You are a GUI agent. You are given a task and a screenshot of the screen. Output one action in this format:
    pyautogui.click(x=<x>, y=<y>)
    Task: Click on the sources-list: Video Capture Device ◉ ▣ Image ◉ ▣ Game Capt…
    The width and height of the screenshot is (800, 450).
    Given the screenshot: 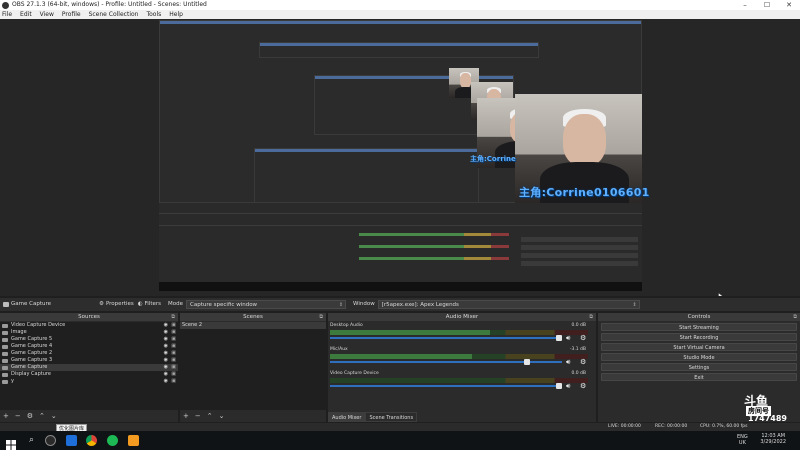 What is the action you would take?
    pyautogui.click(x=89, y=366)
    